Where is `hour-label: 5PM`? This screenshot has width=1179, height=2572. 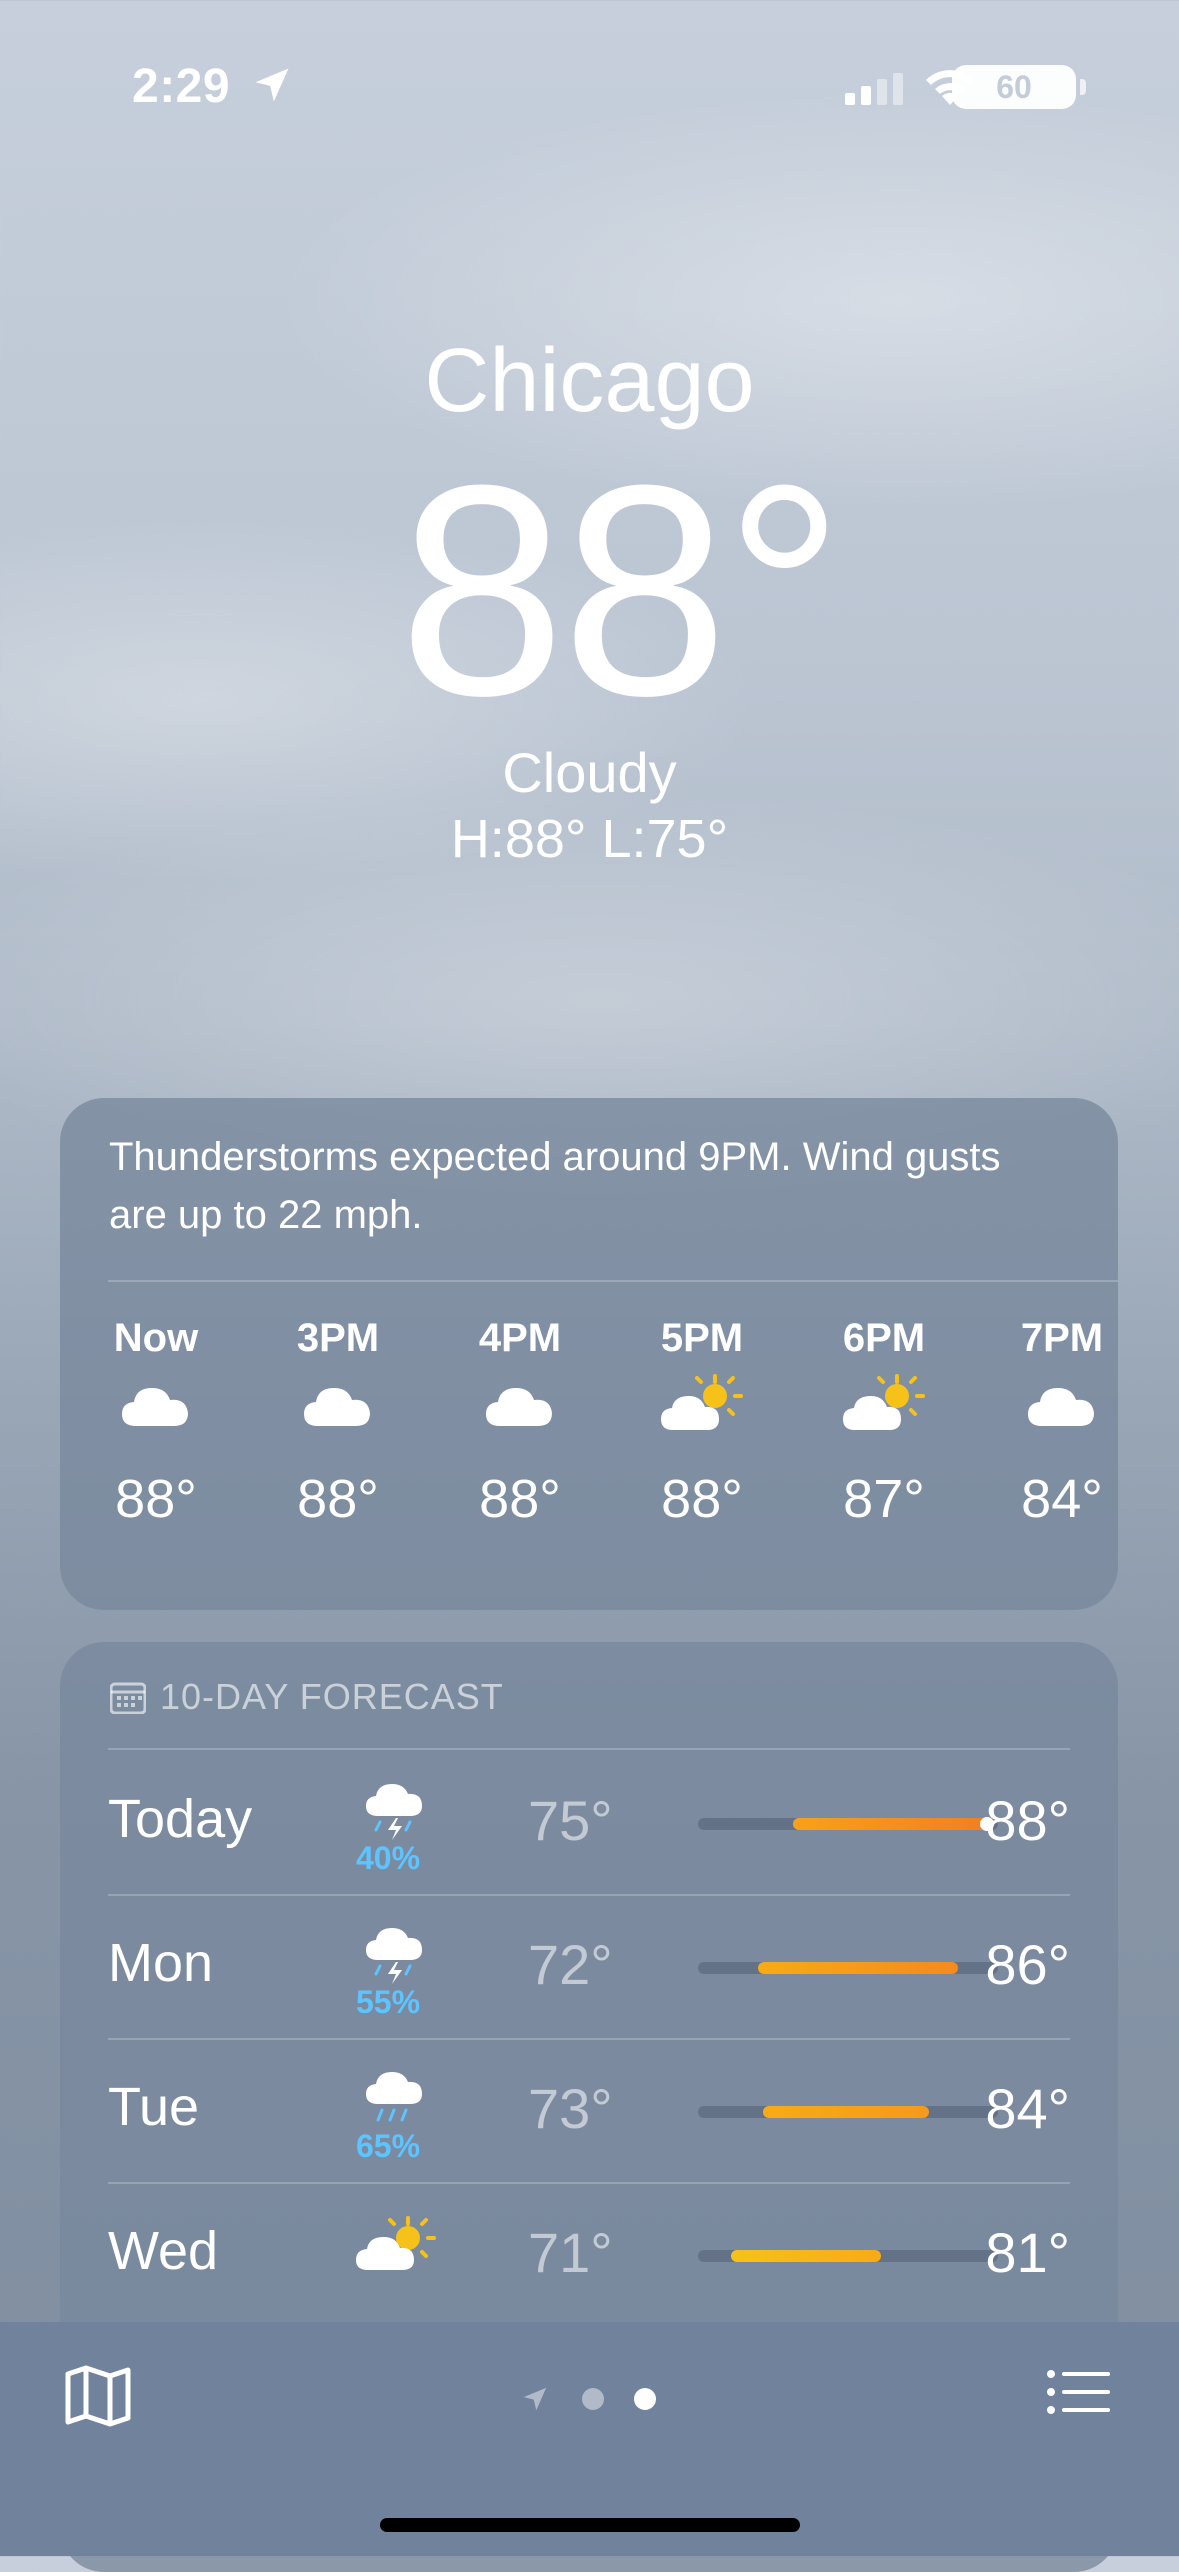
hour-label: 5PM is located at coordinates (702, 1338).